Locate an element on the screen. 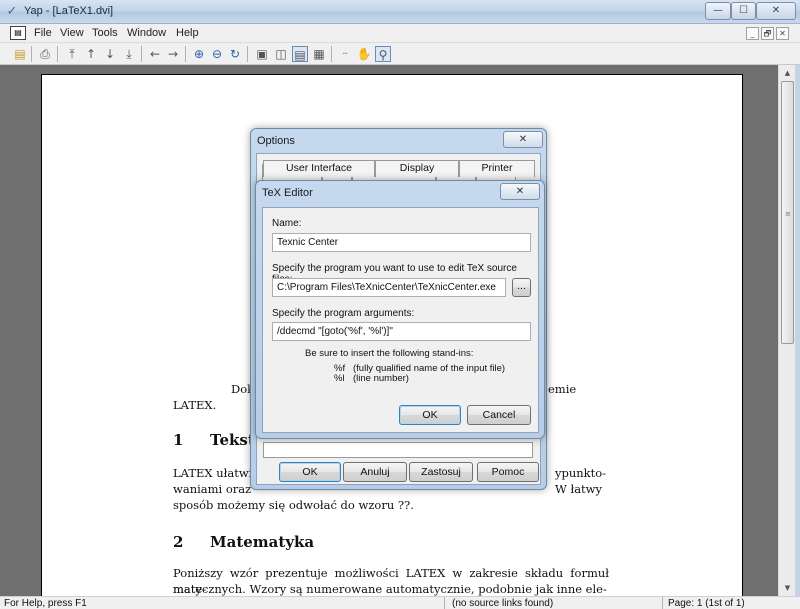 The width and height of the screenshot is (800, 609). menu-view: View is located at coordinates (72, 33).